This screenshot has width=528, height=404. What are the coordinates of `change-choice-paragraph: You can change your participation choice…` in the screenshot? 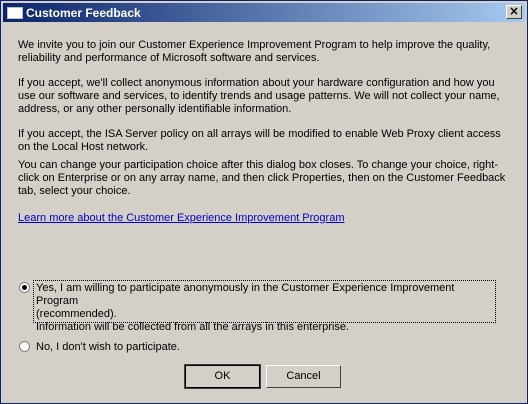 It's located at (262, 178).